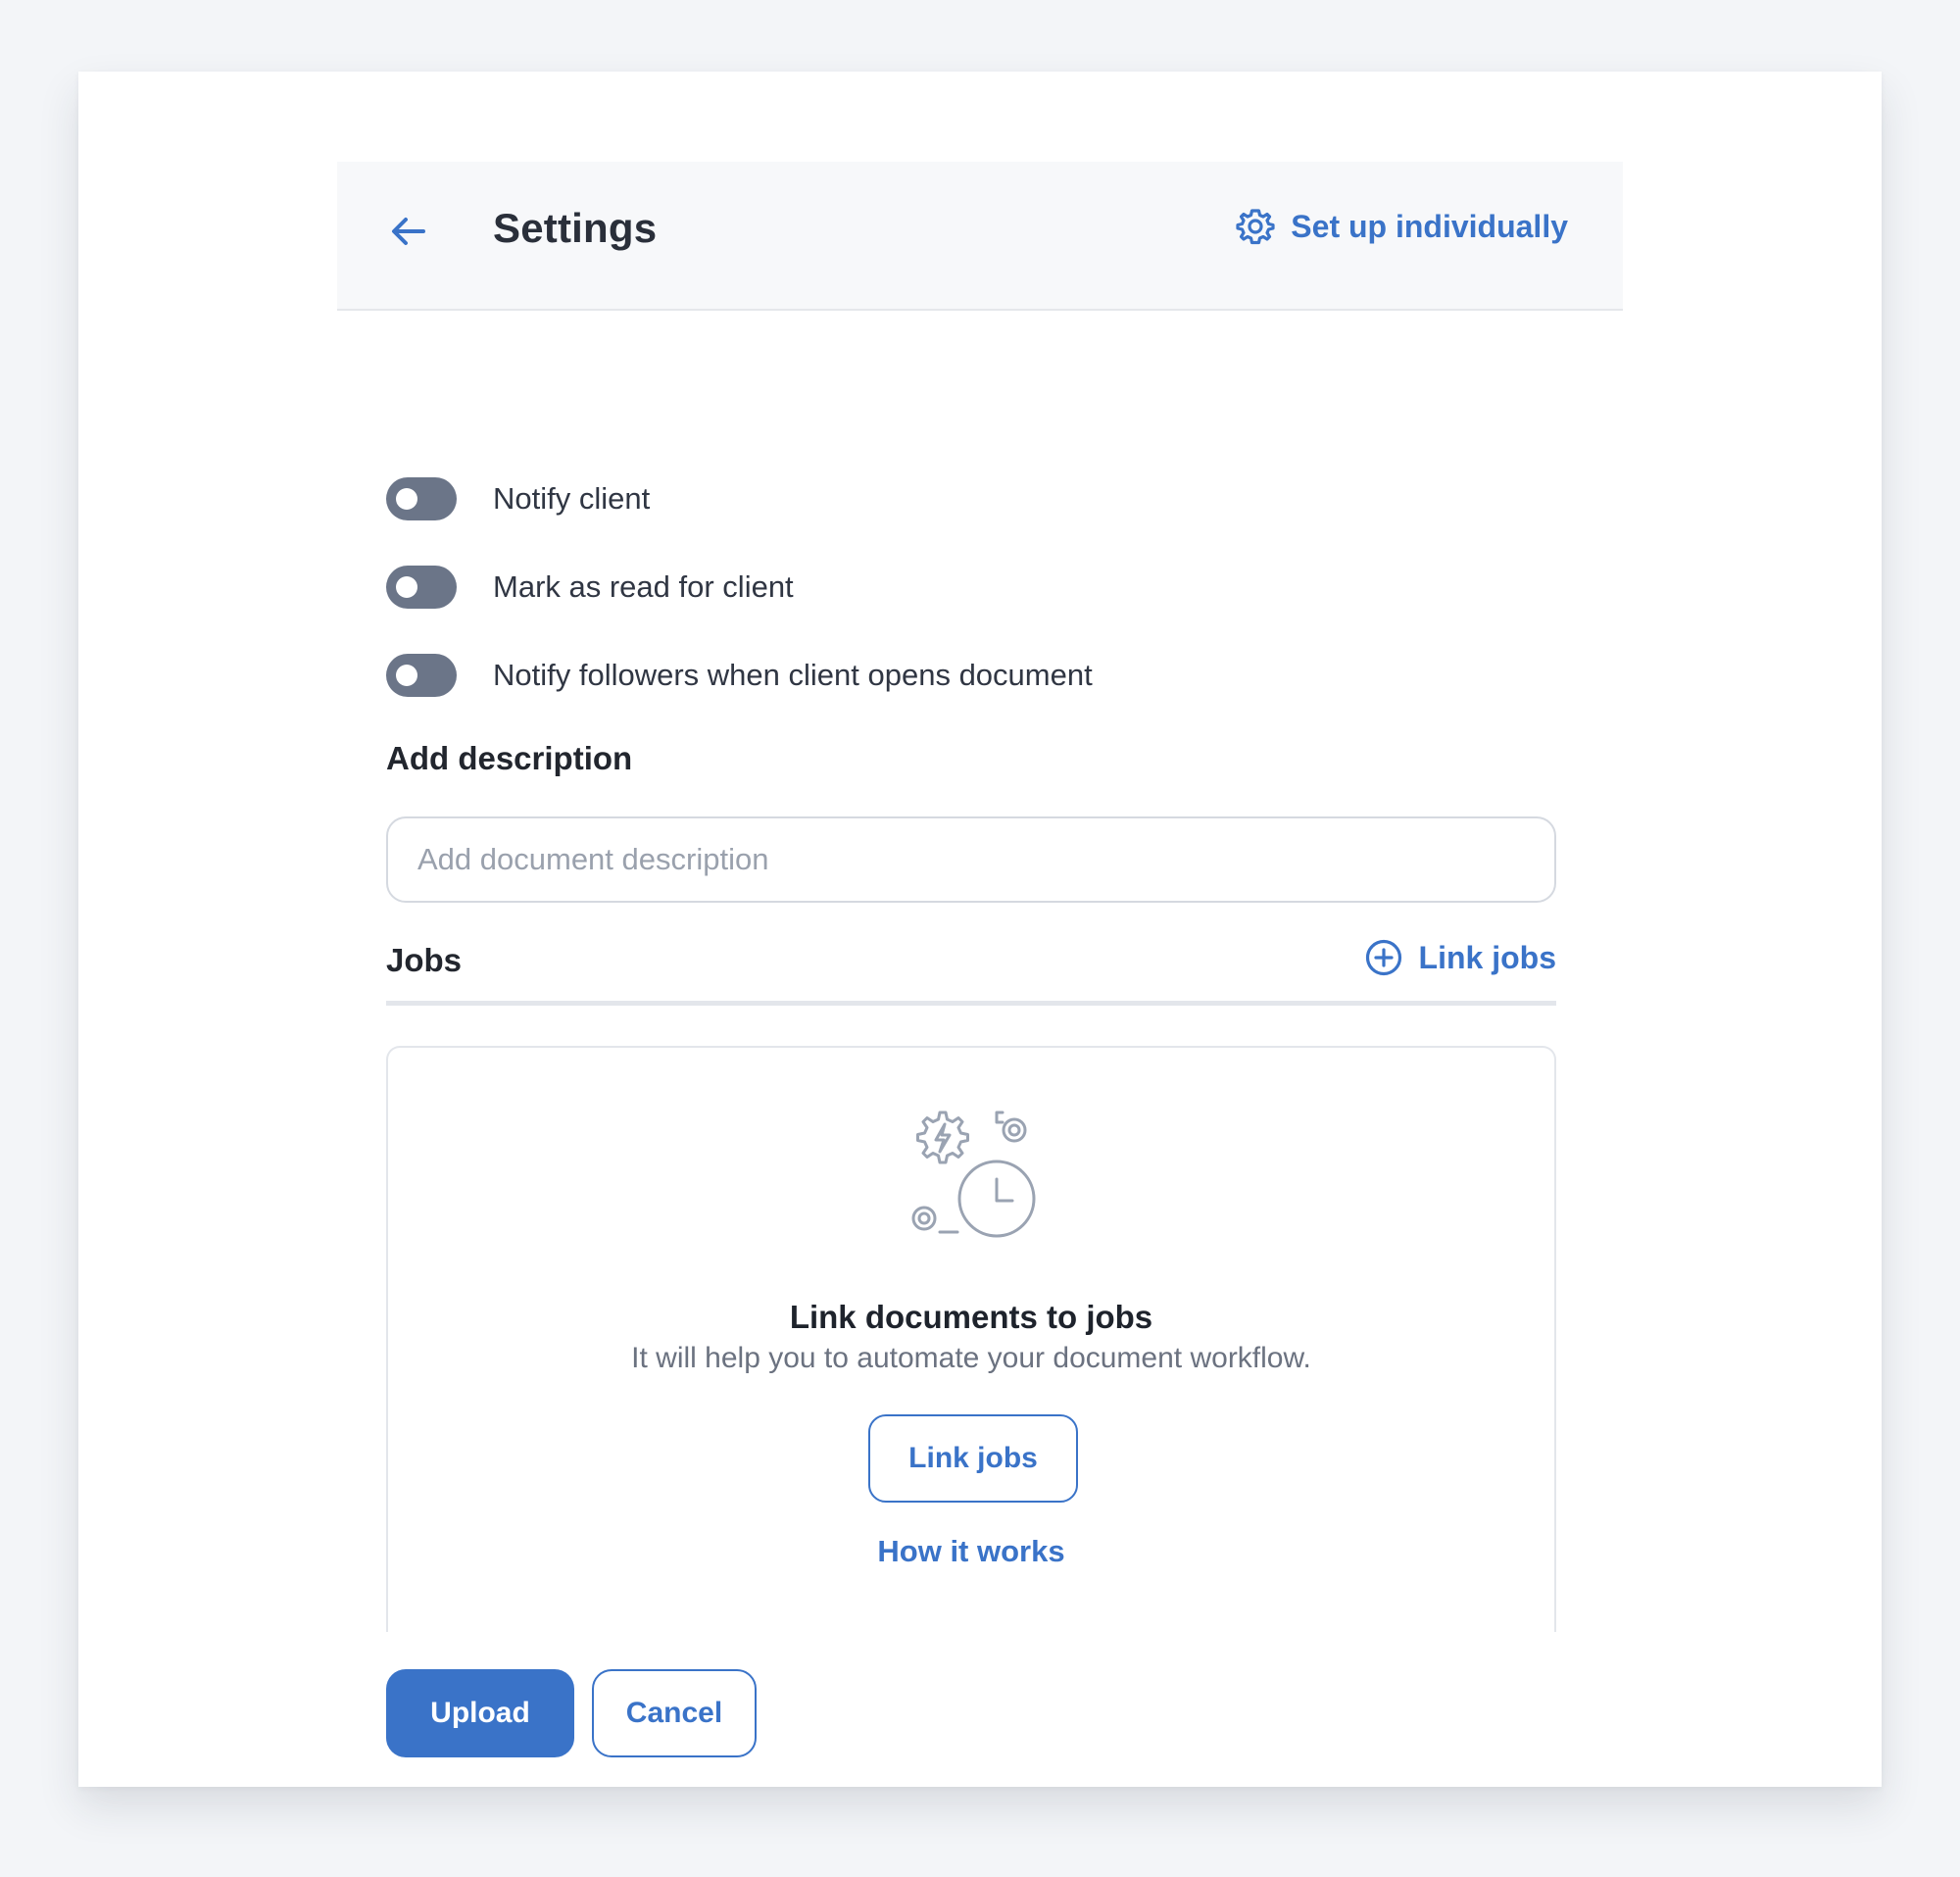 The image size is (1960, 1877). I want to click on how-it-works-link: How it works, so click(971, 1551).